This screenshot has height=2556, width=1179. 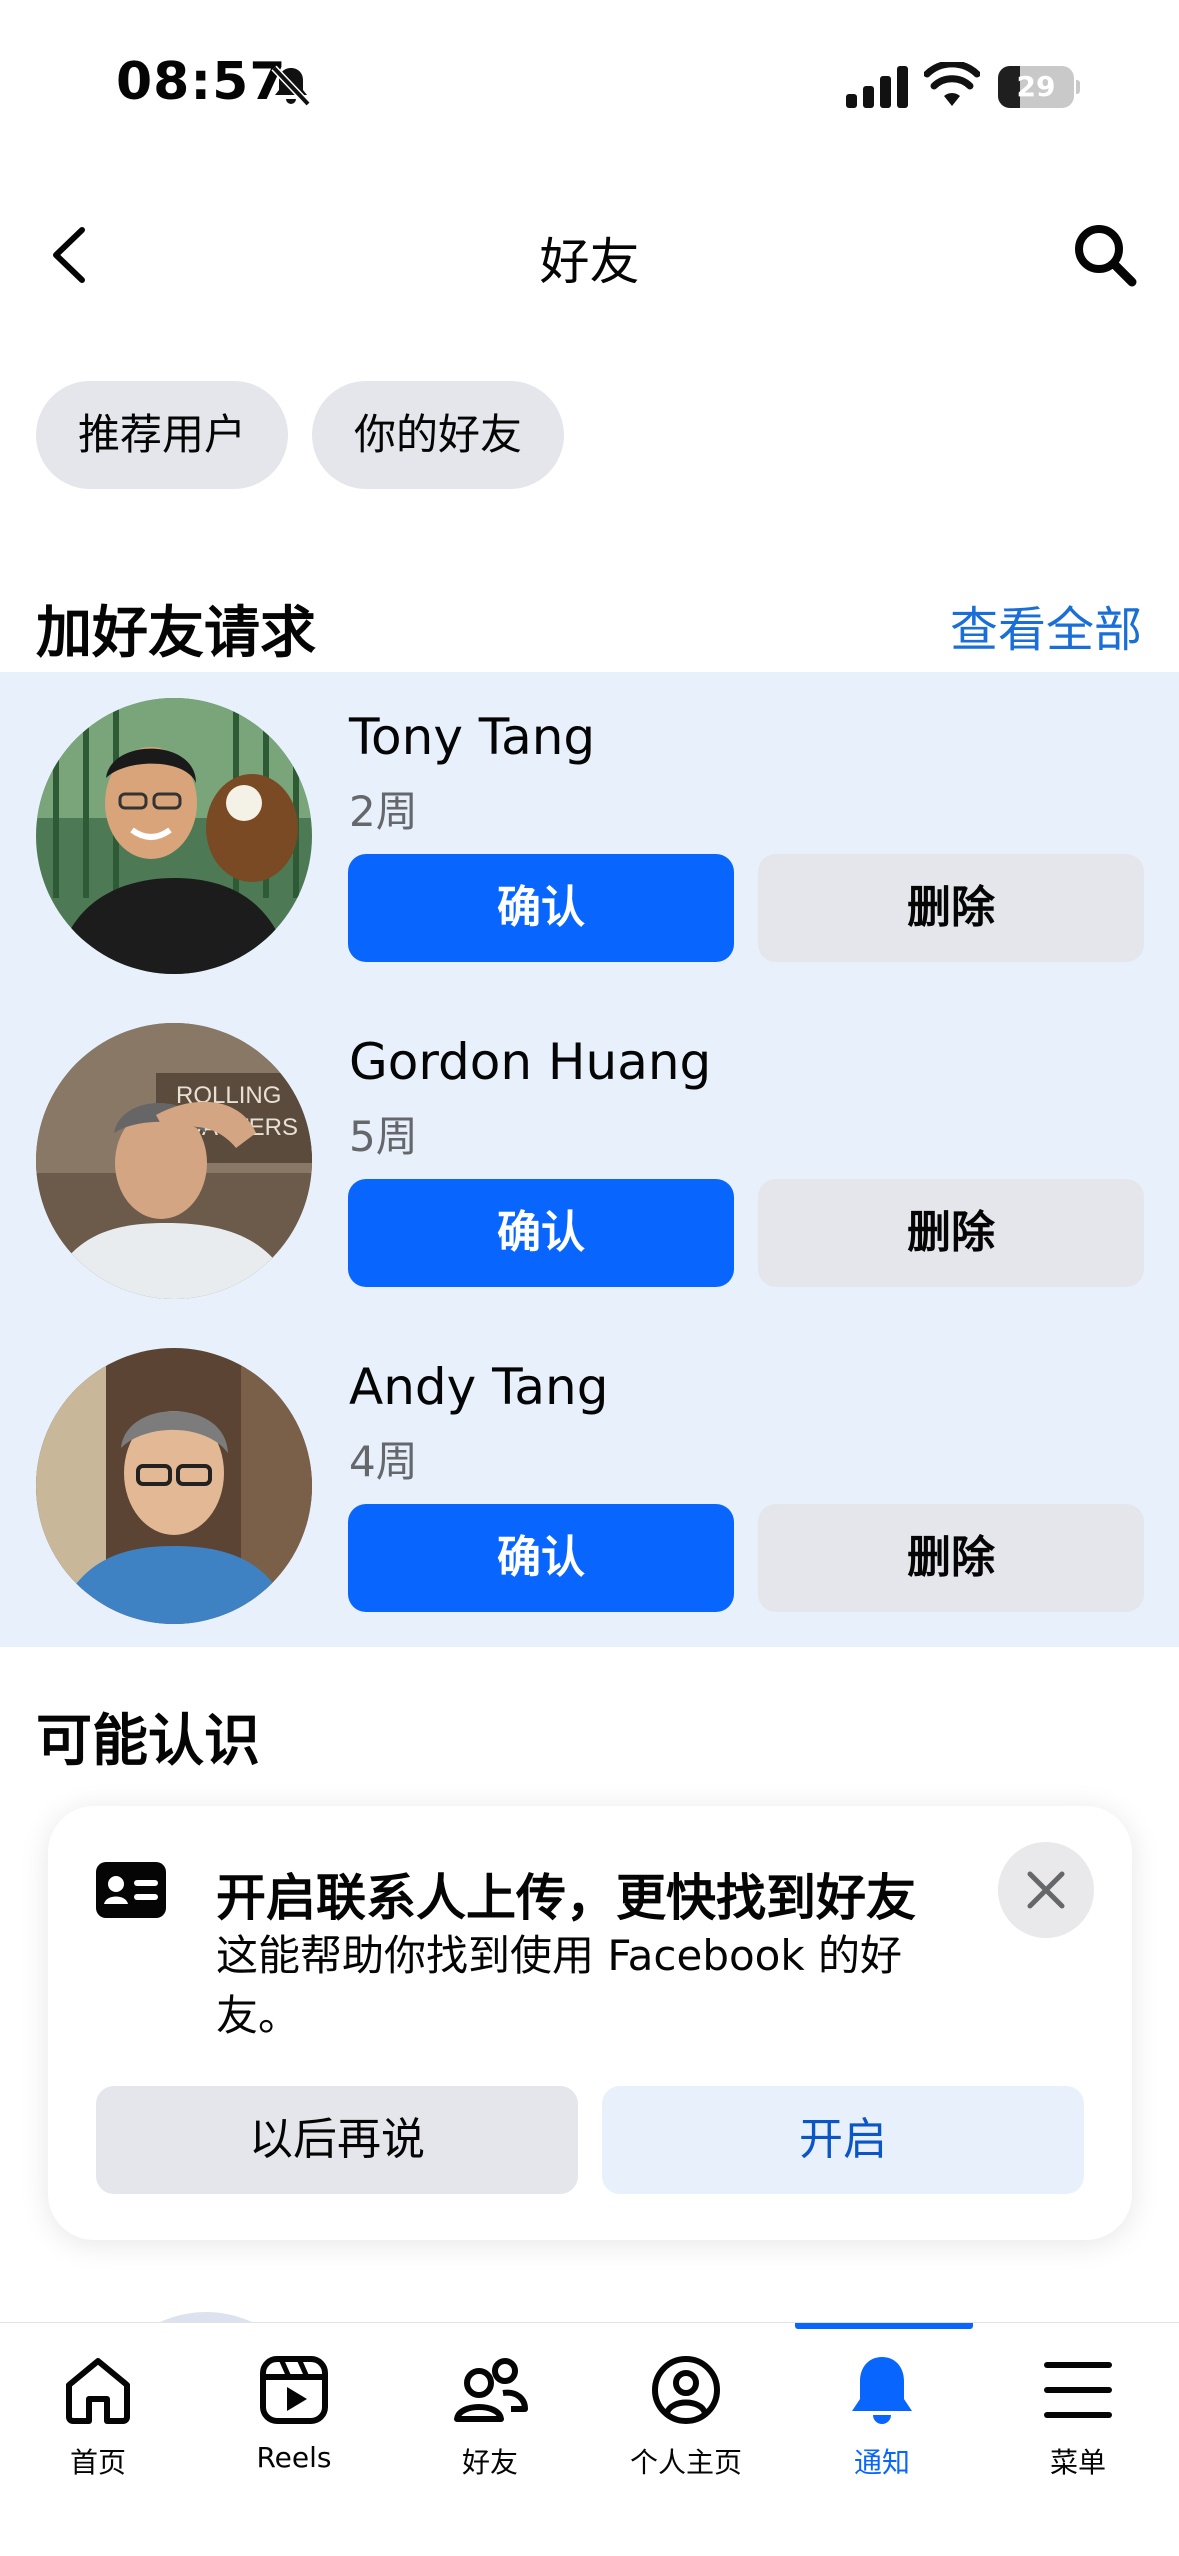 I want to click on request-time: 5周, so click(x=383, y=1136).